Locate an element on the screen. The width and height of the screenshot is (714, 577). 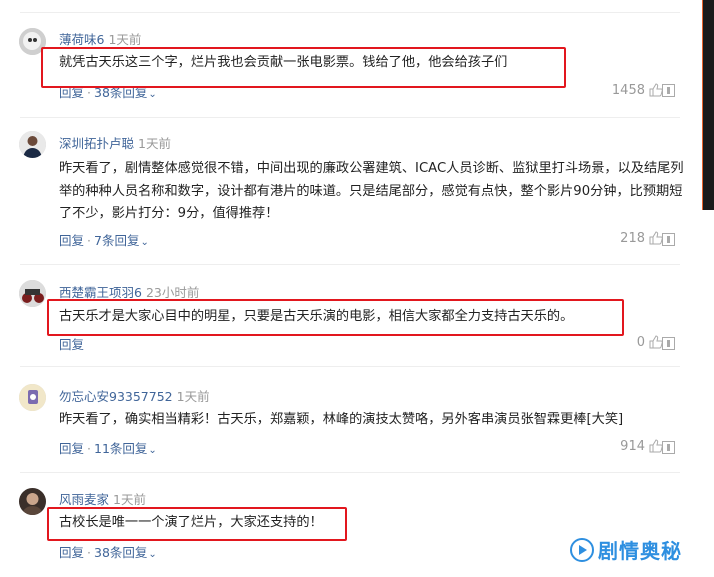
comment-author: 薄荷味6 1天前 is located at coordinates (100, 38).